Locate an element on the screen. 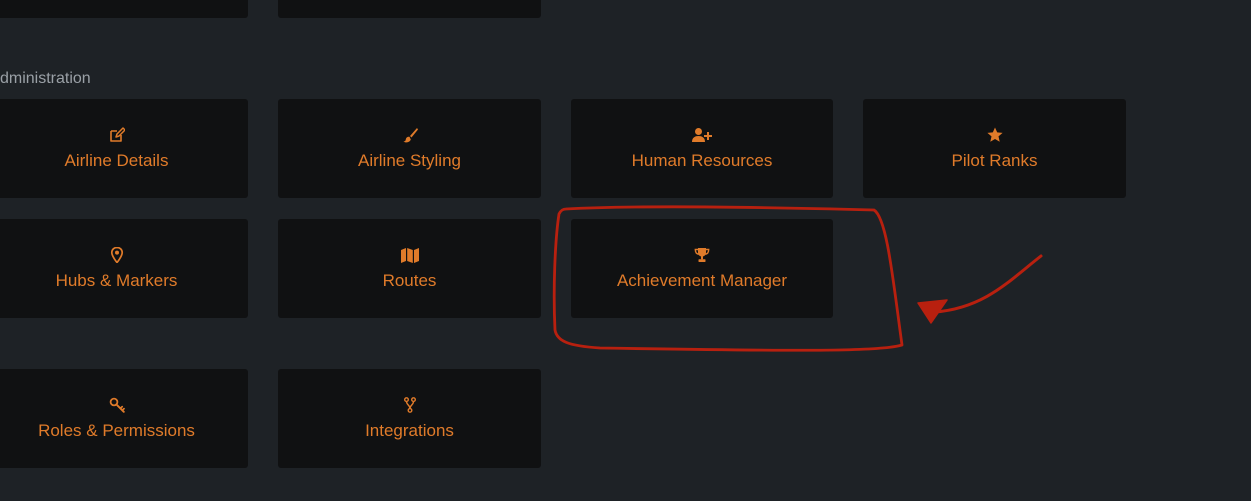 The image size is (1251, 501). roles-permissions-label: Roles & Permissions is located at coordinates (116, 430).